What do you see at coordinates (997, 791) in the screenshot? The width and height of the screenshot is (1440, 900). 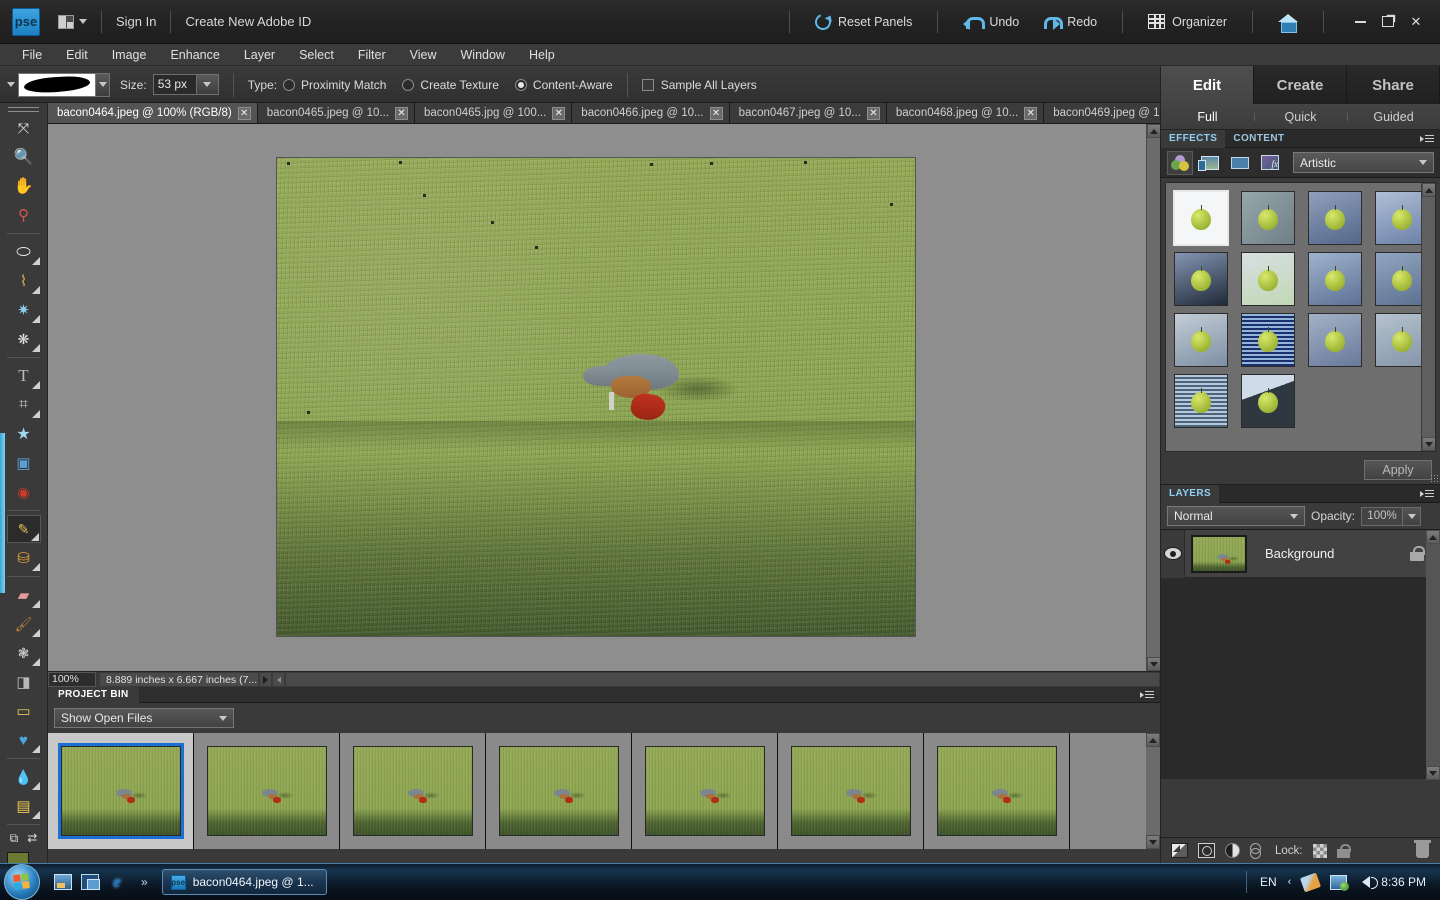 I see `bin-item-bacon0469` at bounding box center [997, 791].